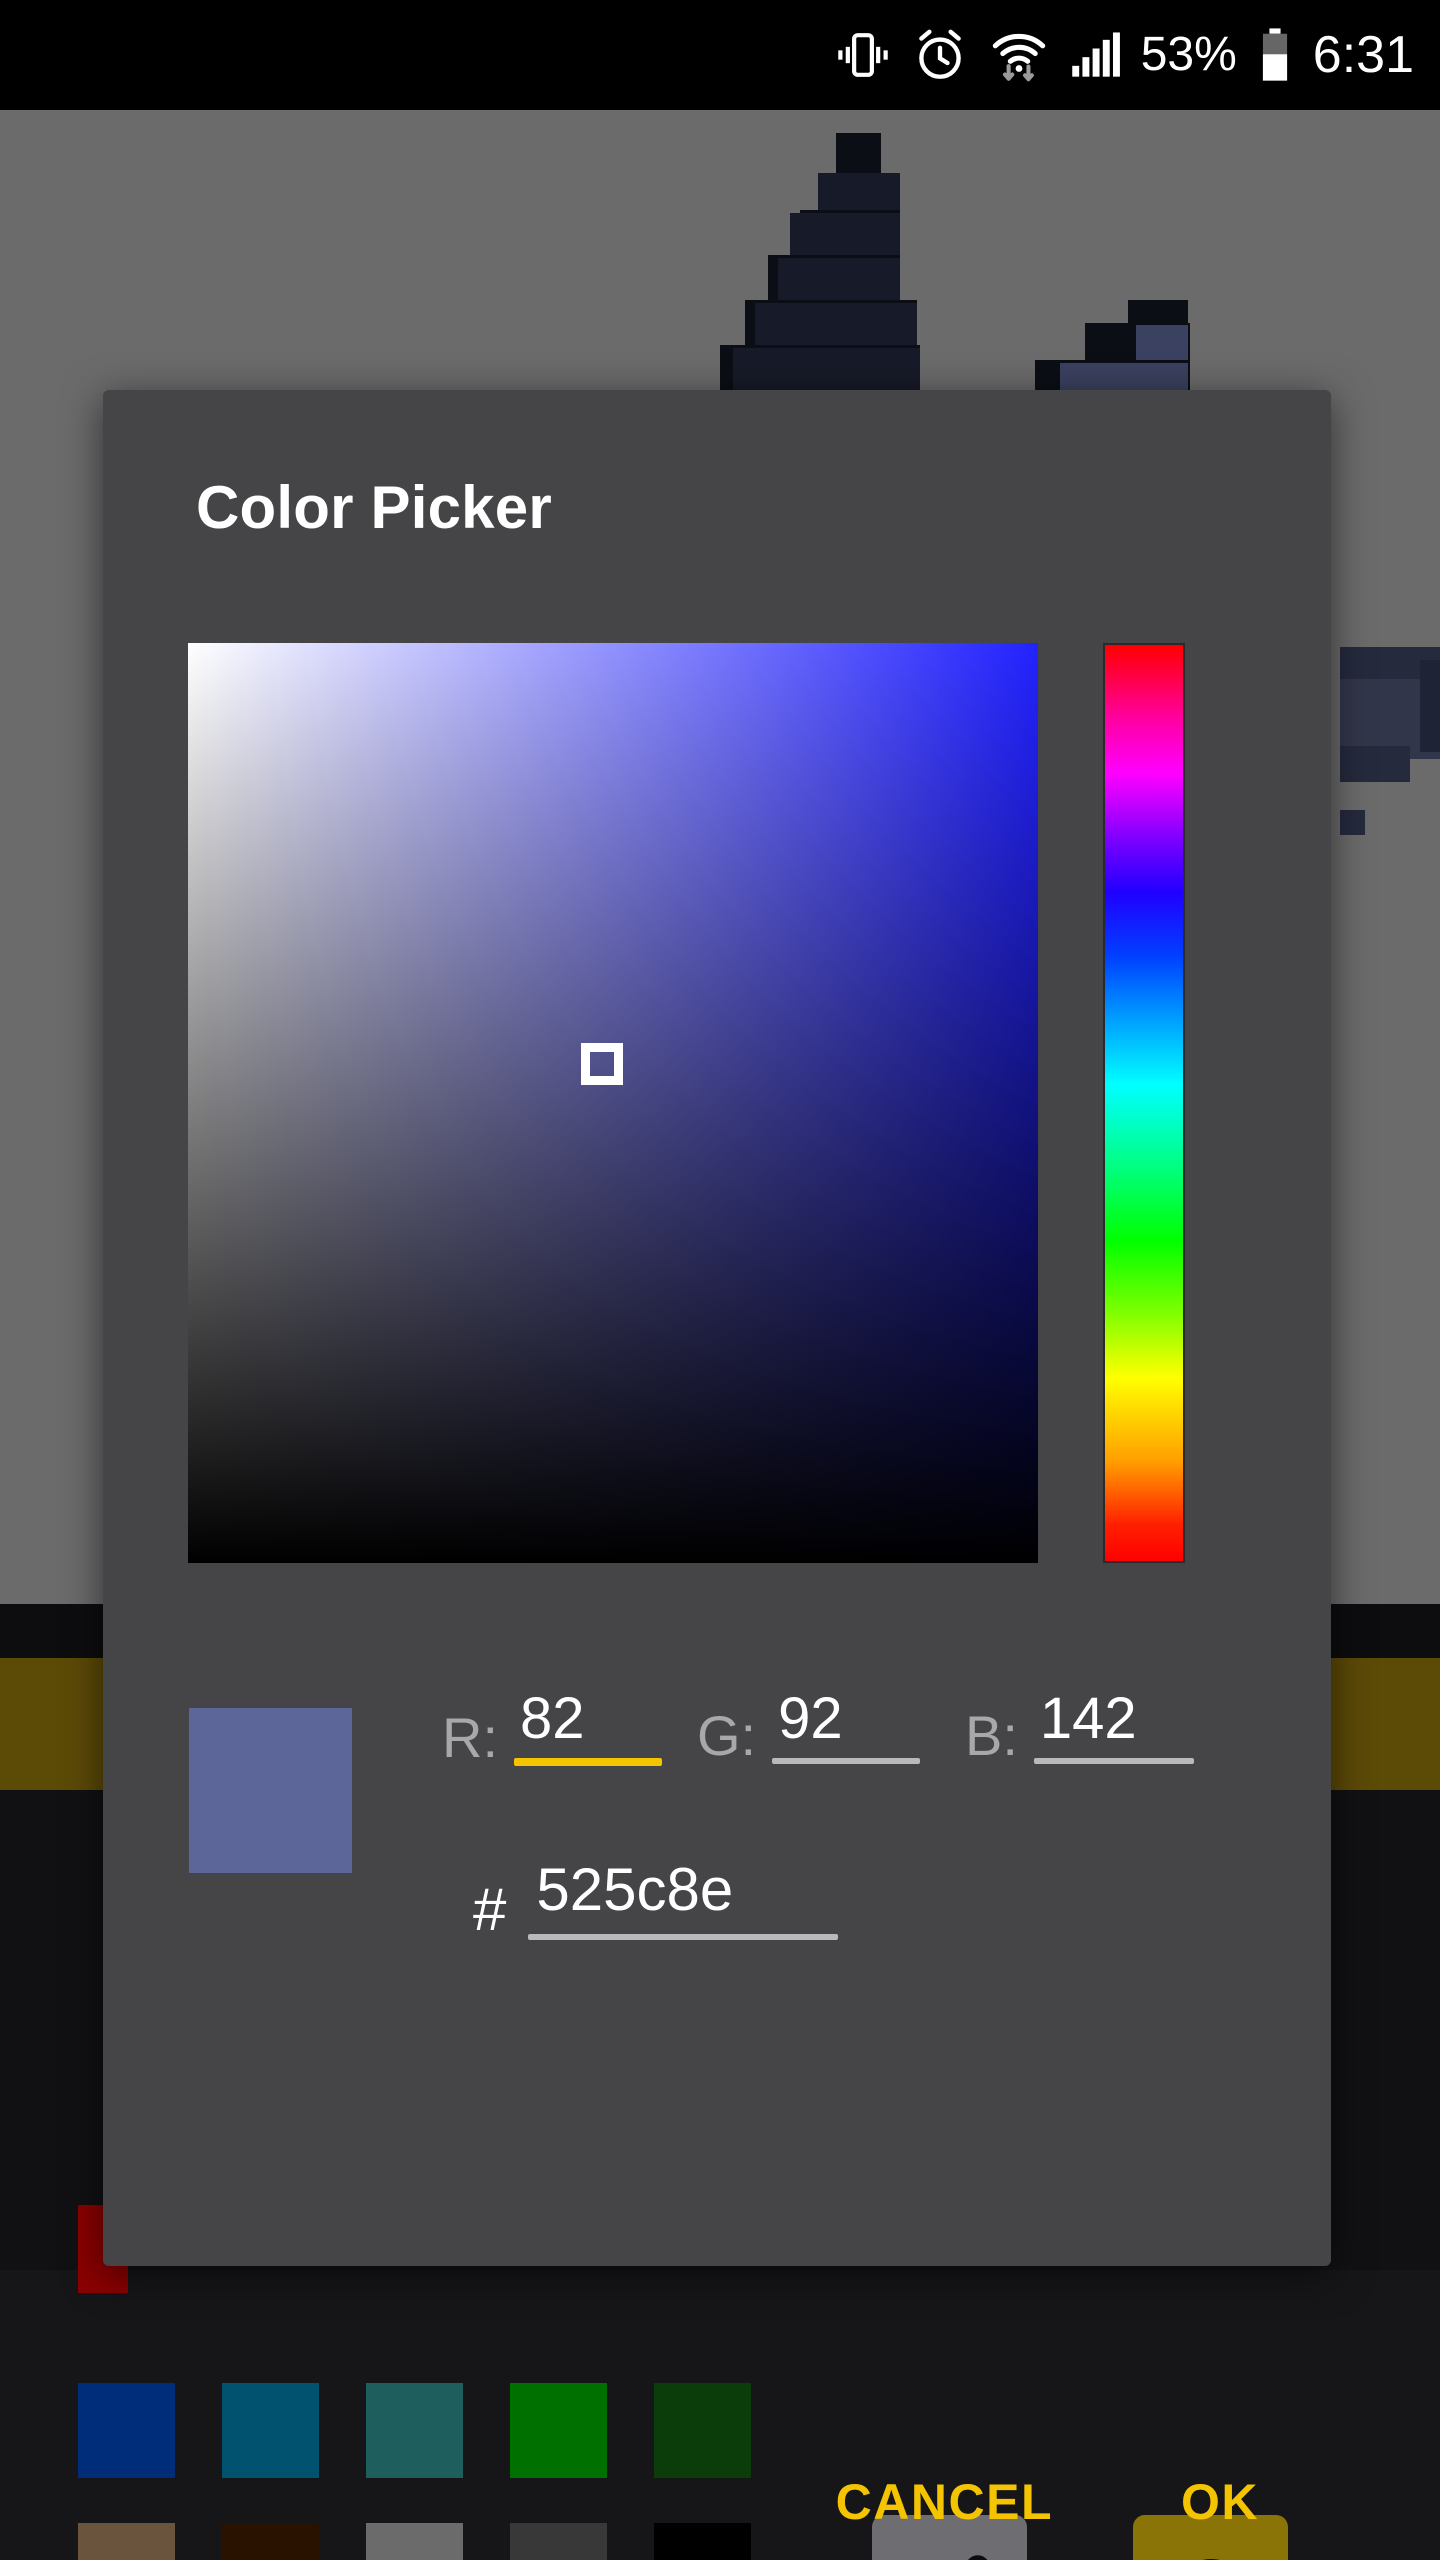  What do you see at coordinates (1113, 1761) in the screenshot?
I see `blue-channel-underline` at bounding box center [1113, 1761].